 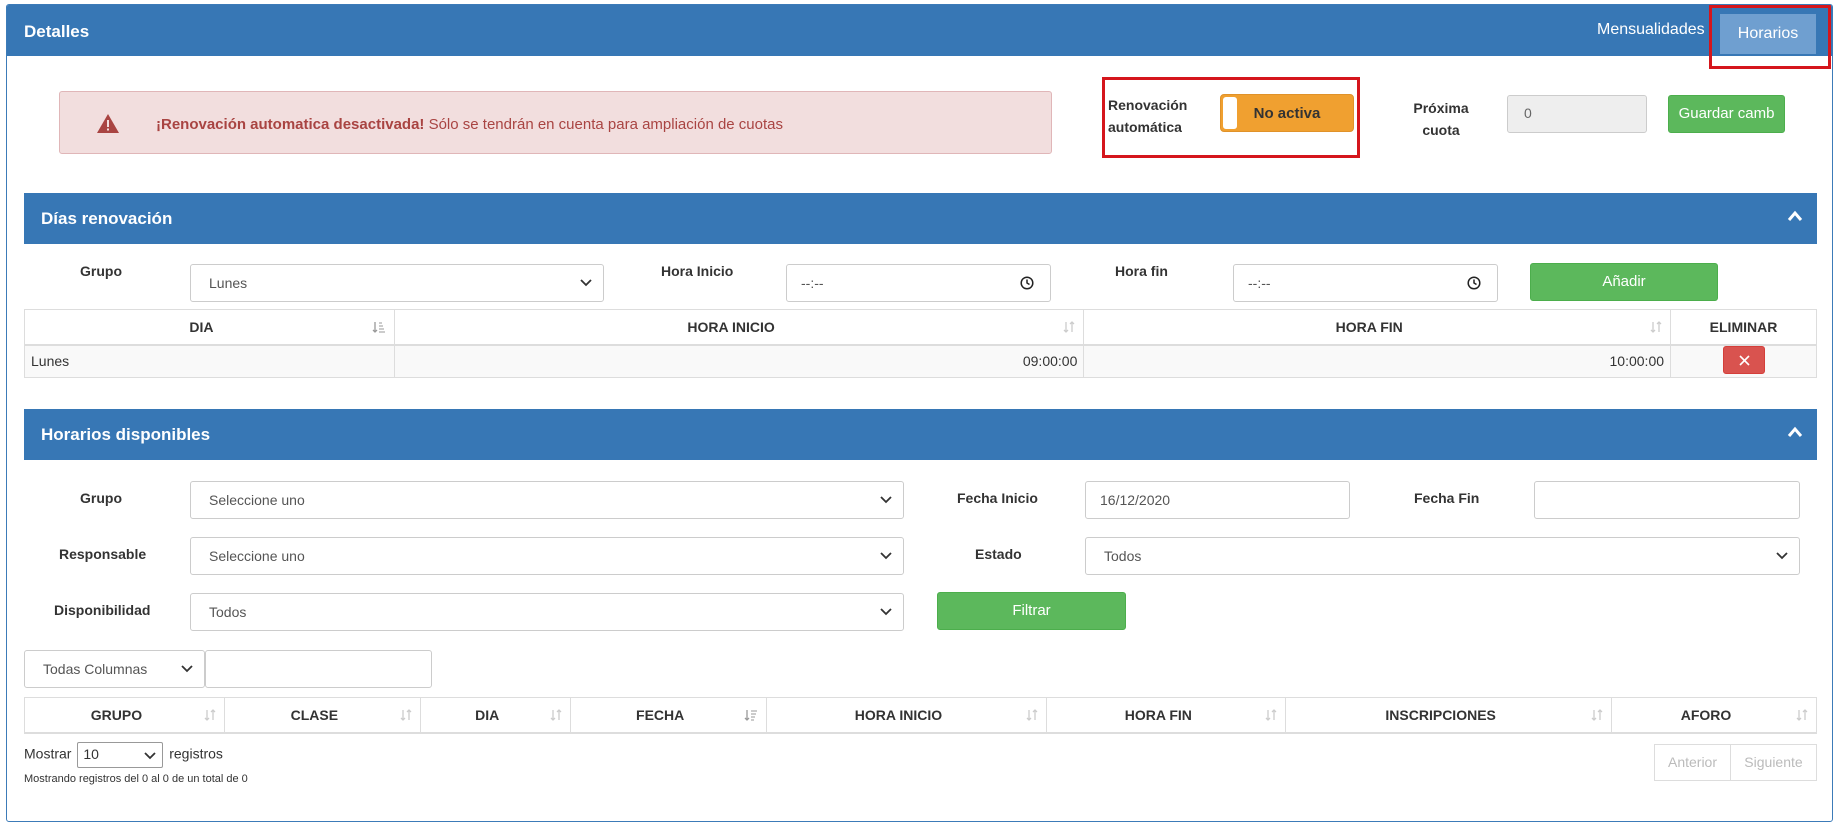 I want to click on fecha-inicio-input: 16/12/2020, so click(x=1217, y=500).